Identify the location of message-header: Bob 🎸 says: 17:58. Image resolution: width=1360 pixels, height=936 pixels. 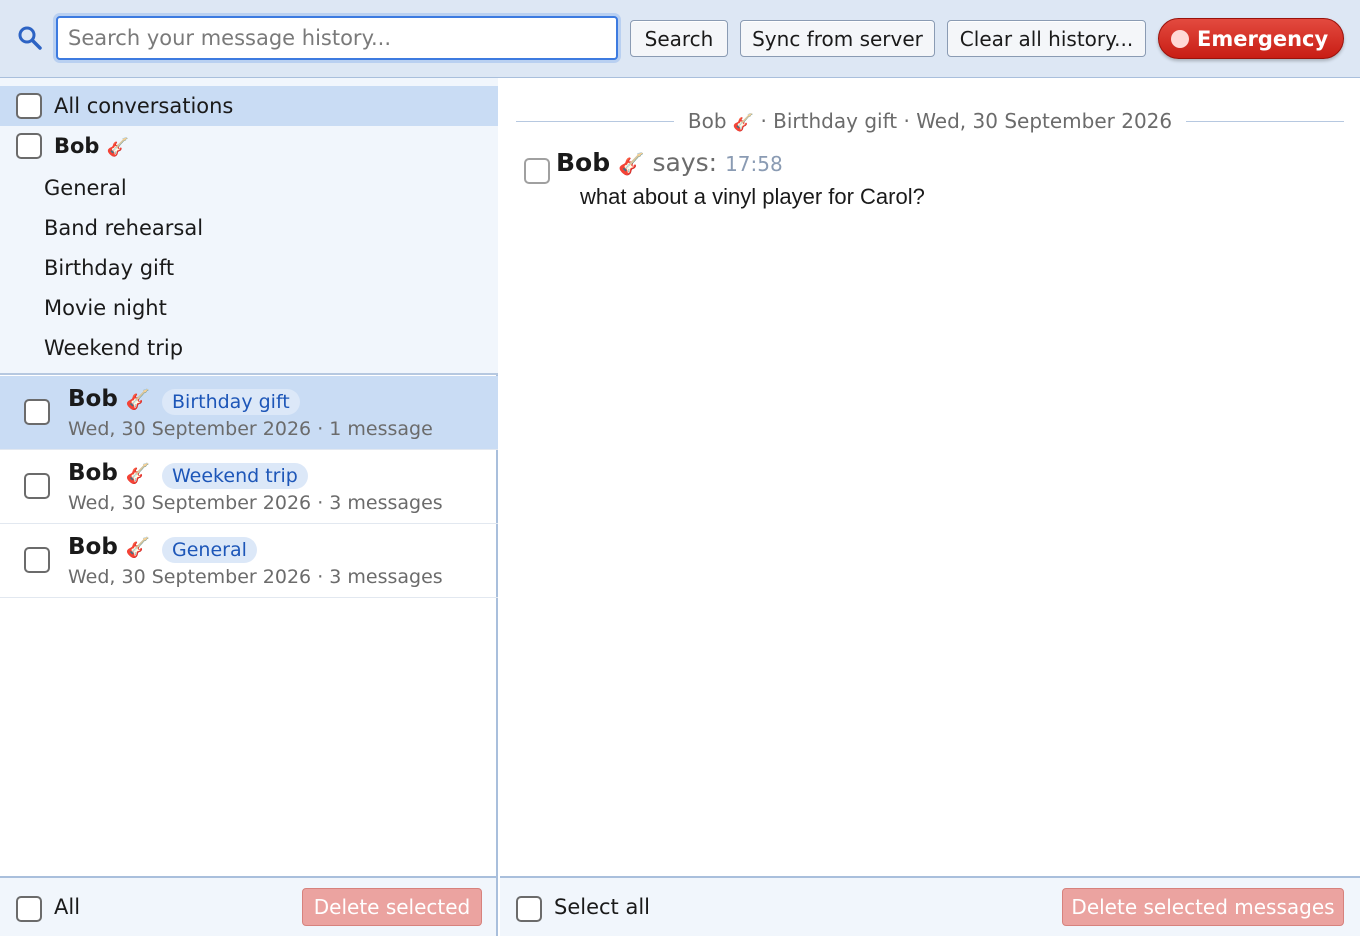
(669, 162).